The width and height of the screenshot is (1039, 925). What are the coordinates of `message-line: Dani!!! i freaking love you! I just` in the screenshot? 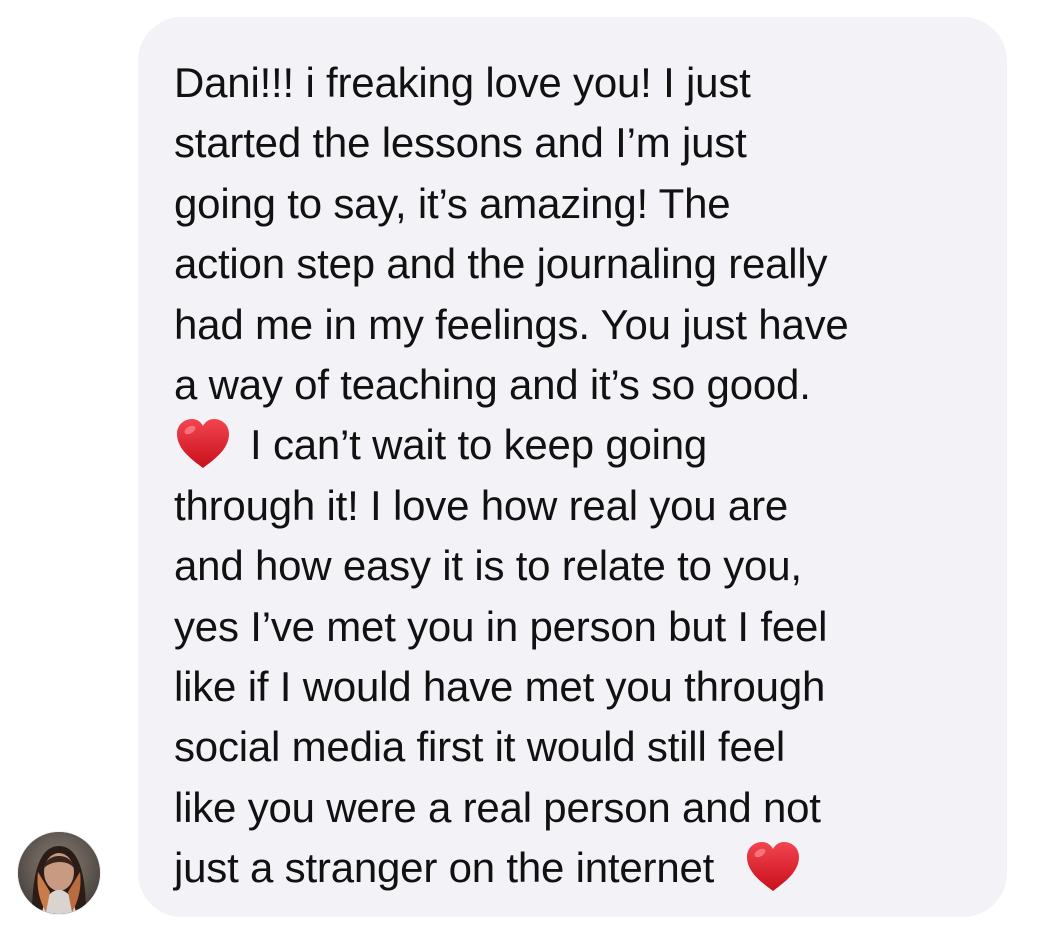 It's located at (462, 82).